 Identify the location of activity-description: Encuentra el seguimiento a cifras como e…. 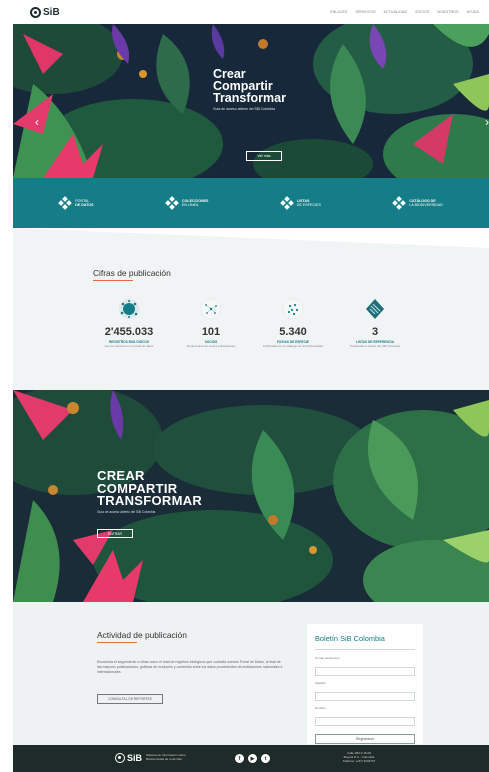
(190, 667).